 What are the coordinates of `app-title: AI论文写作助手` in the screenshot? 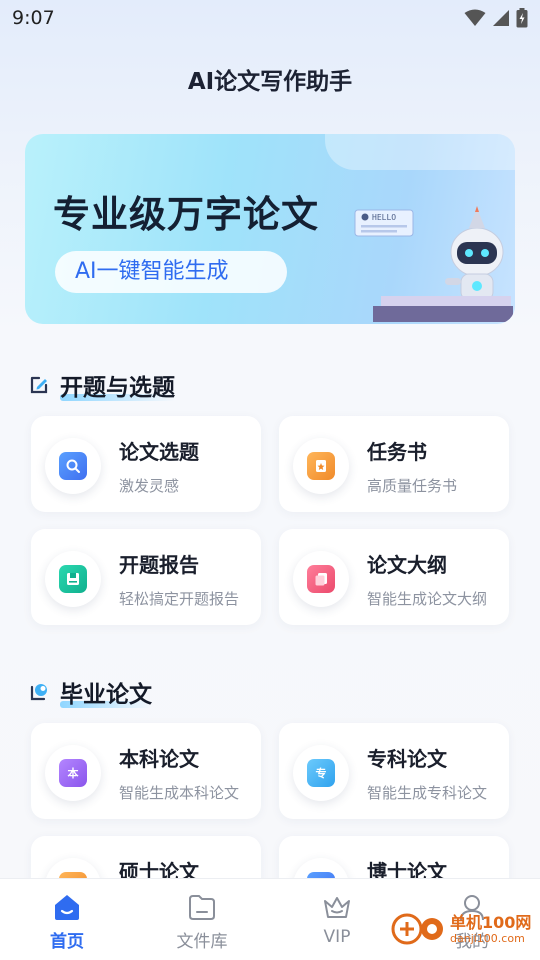 It's located at (270, 82).